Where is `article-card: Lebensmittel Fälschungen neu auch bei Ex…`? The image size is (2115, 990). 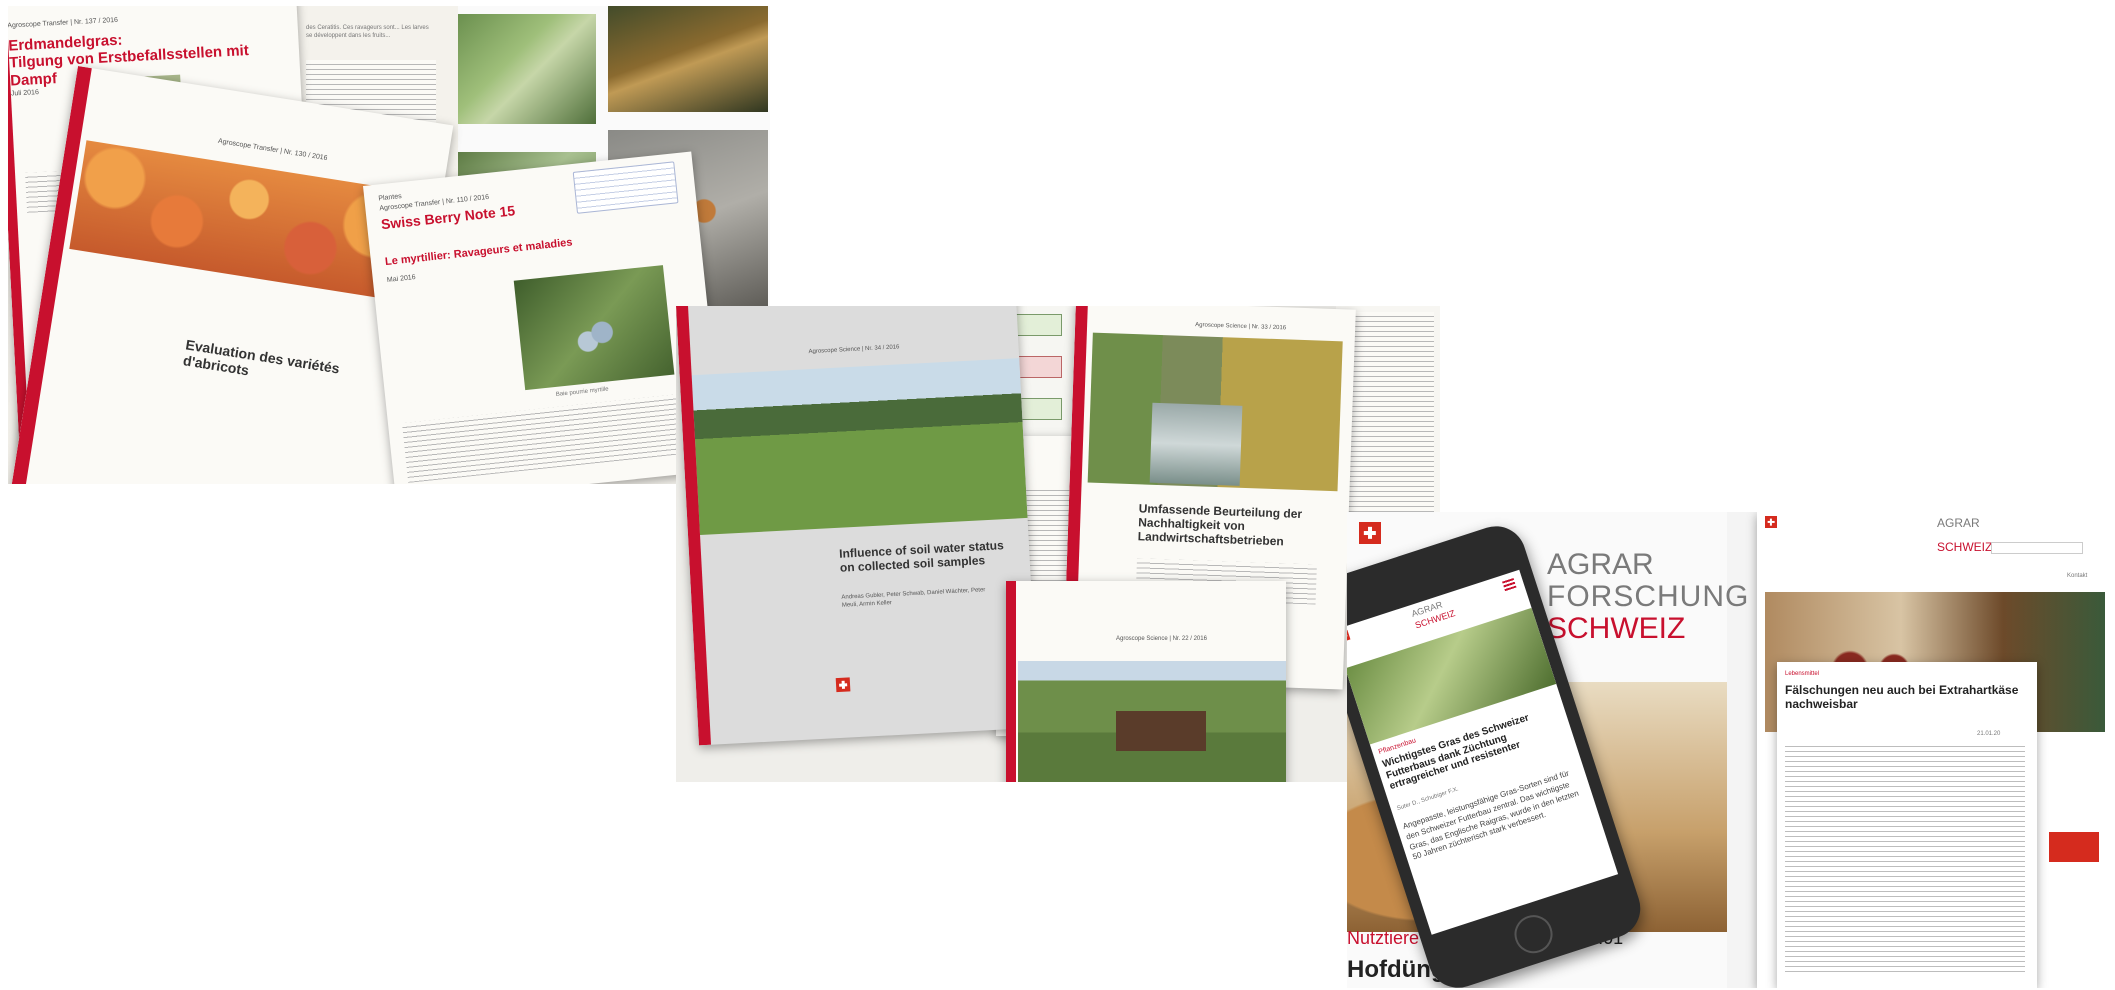
article-card: Lebensmittel Fälschungen neu auch bei Ex… is located at coordinates (1907, 825).